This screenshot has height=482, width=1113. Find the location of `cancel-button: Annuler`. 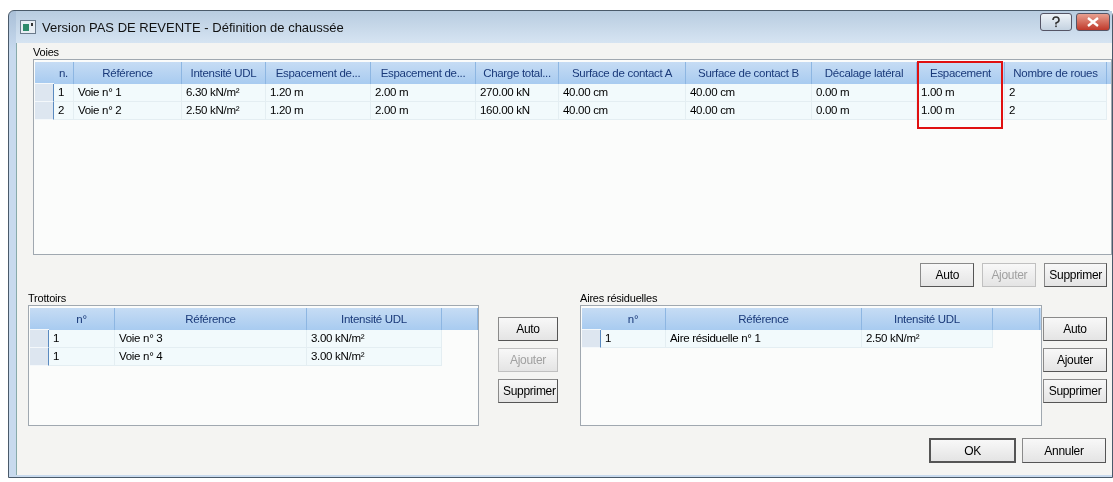

cancel-button: Annuler is located at coordinates (1064, 450).